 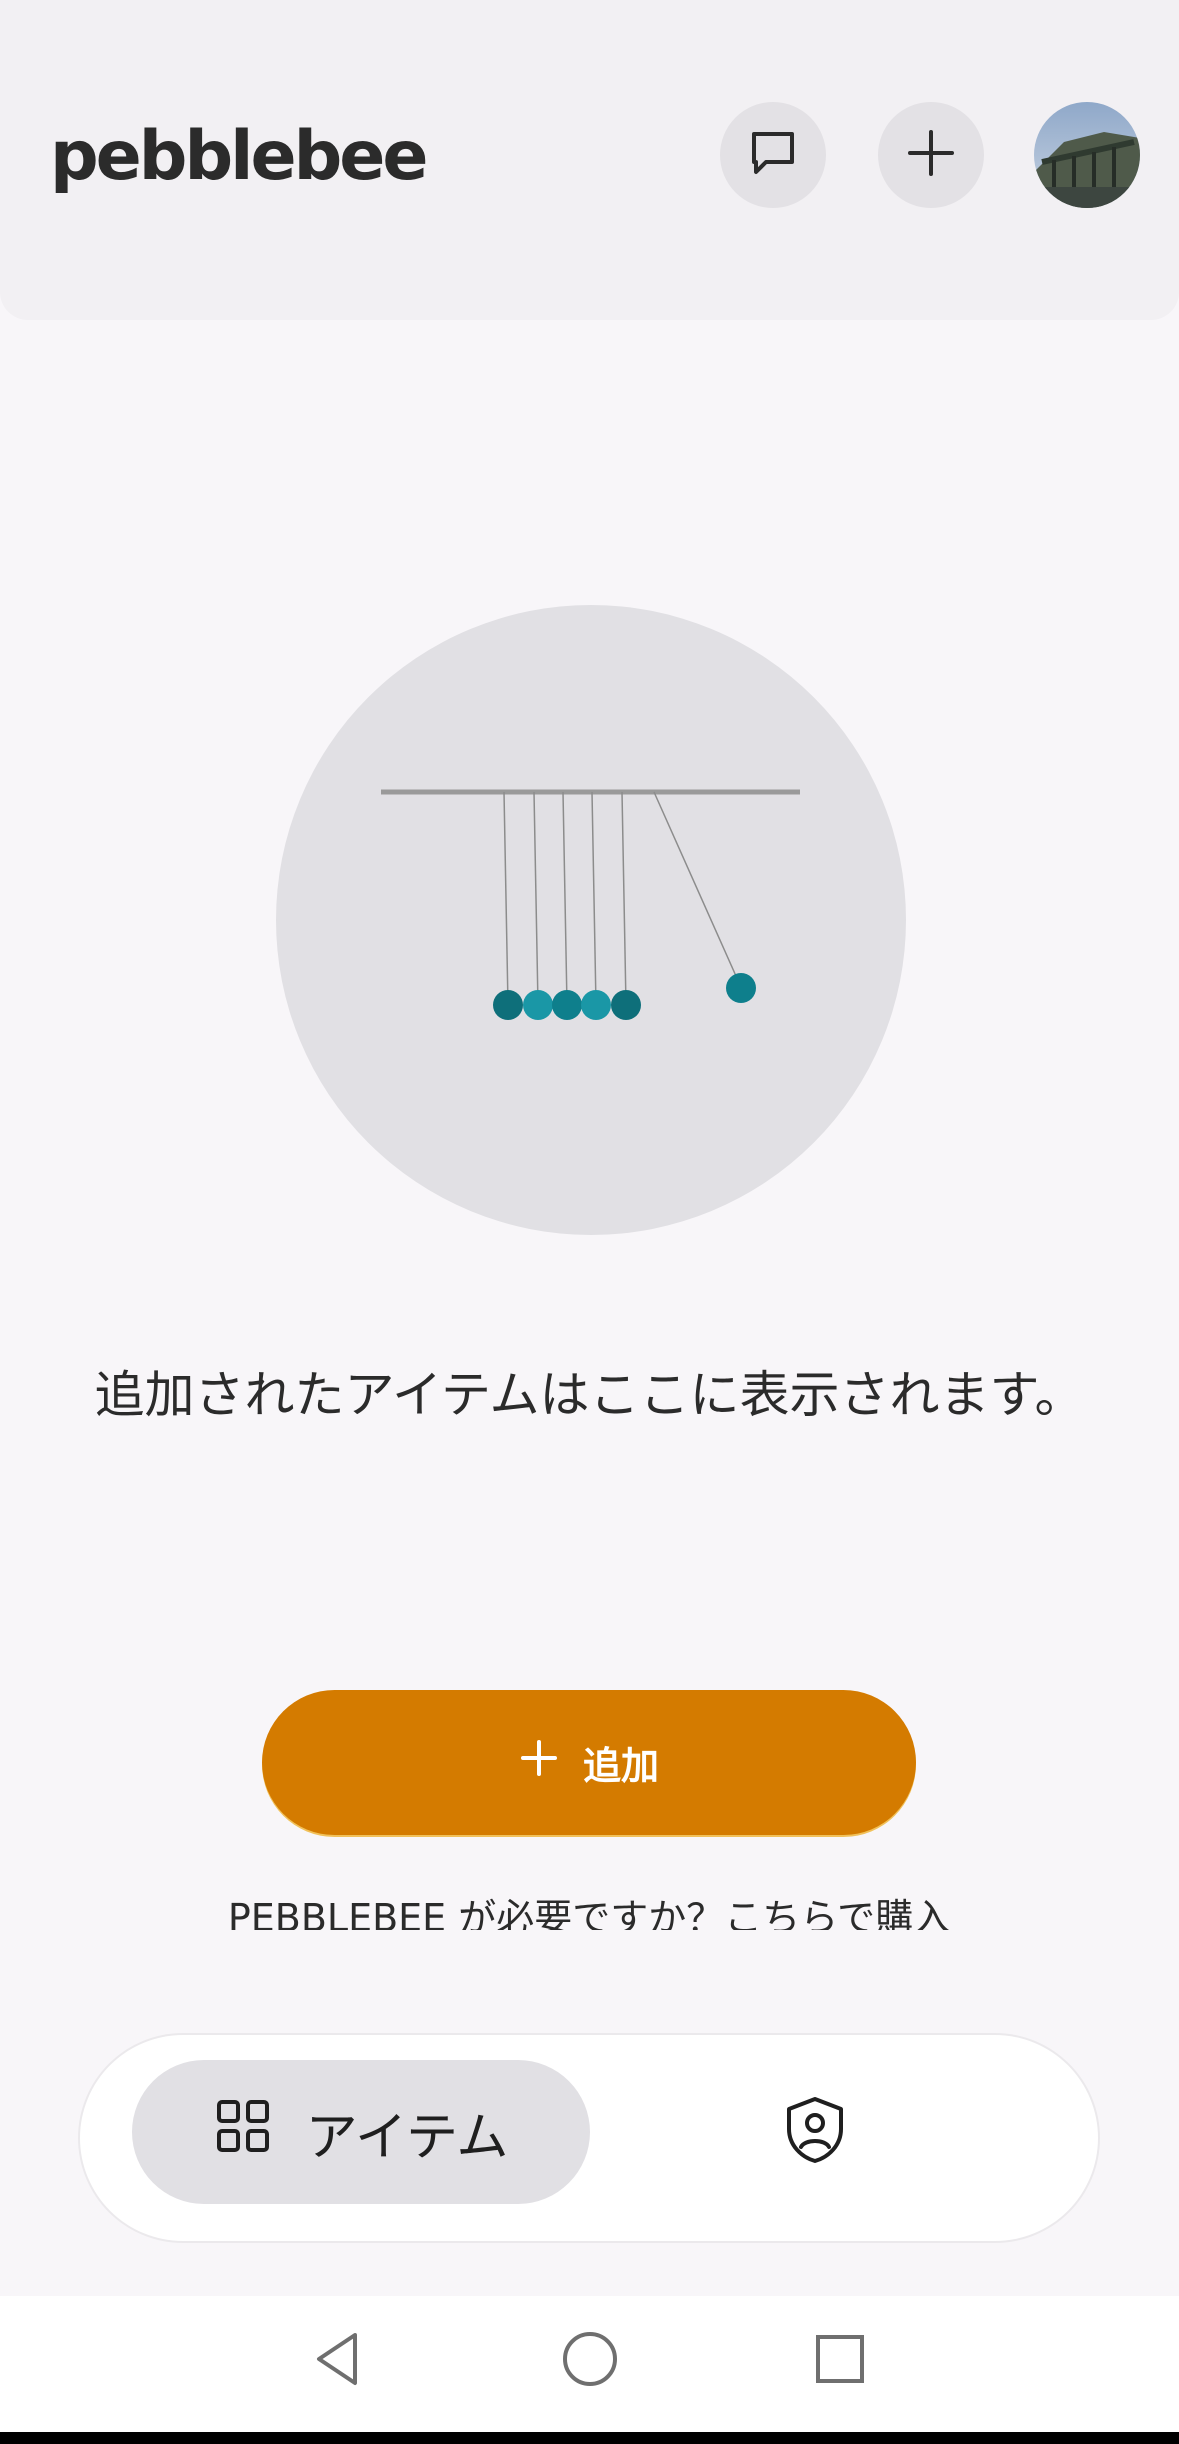 What do you see at coordinates (407, 2137) in the screenshot?
I see `tab-items-label: アイテム` at bounding box center [407, 2137].